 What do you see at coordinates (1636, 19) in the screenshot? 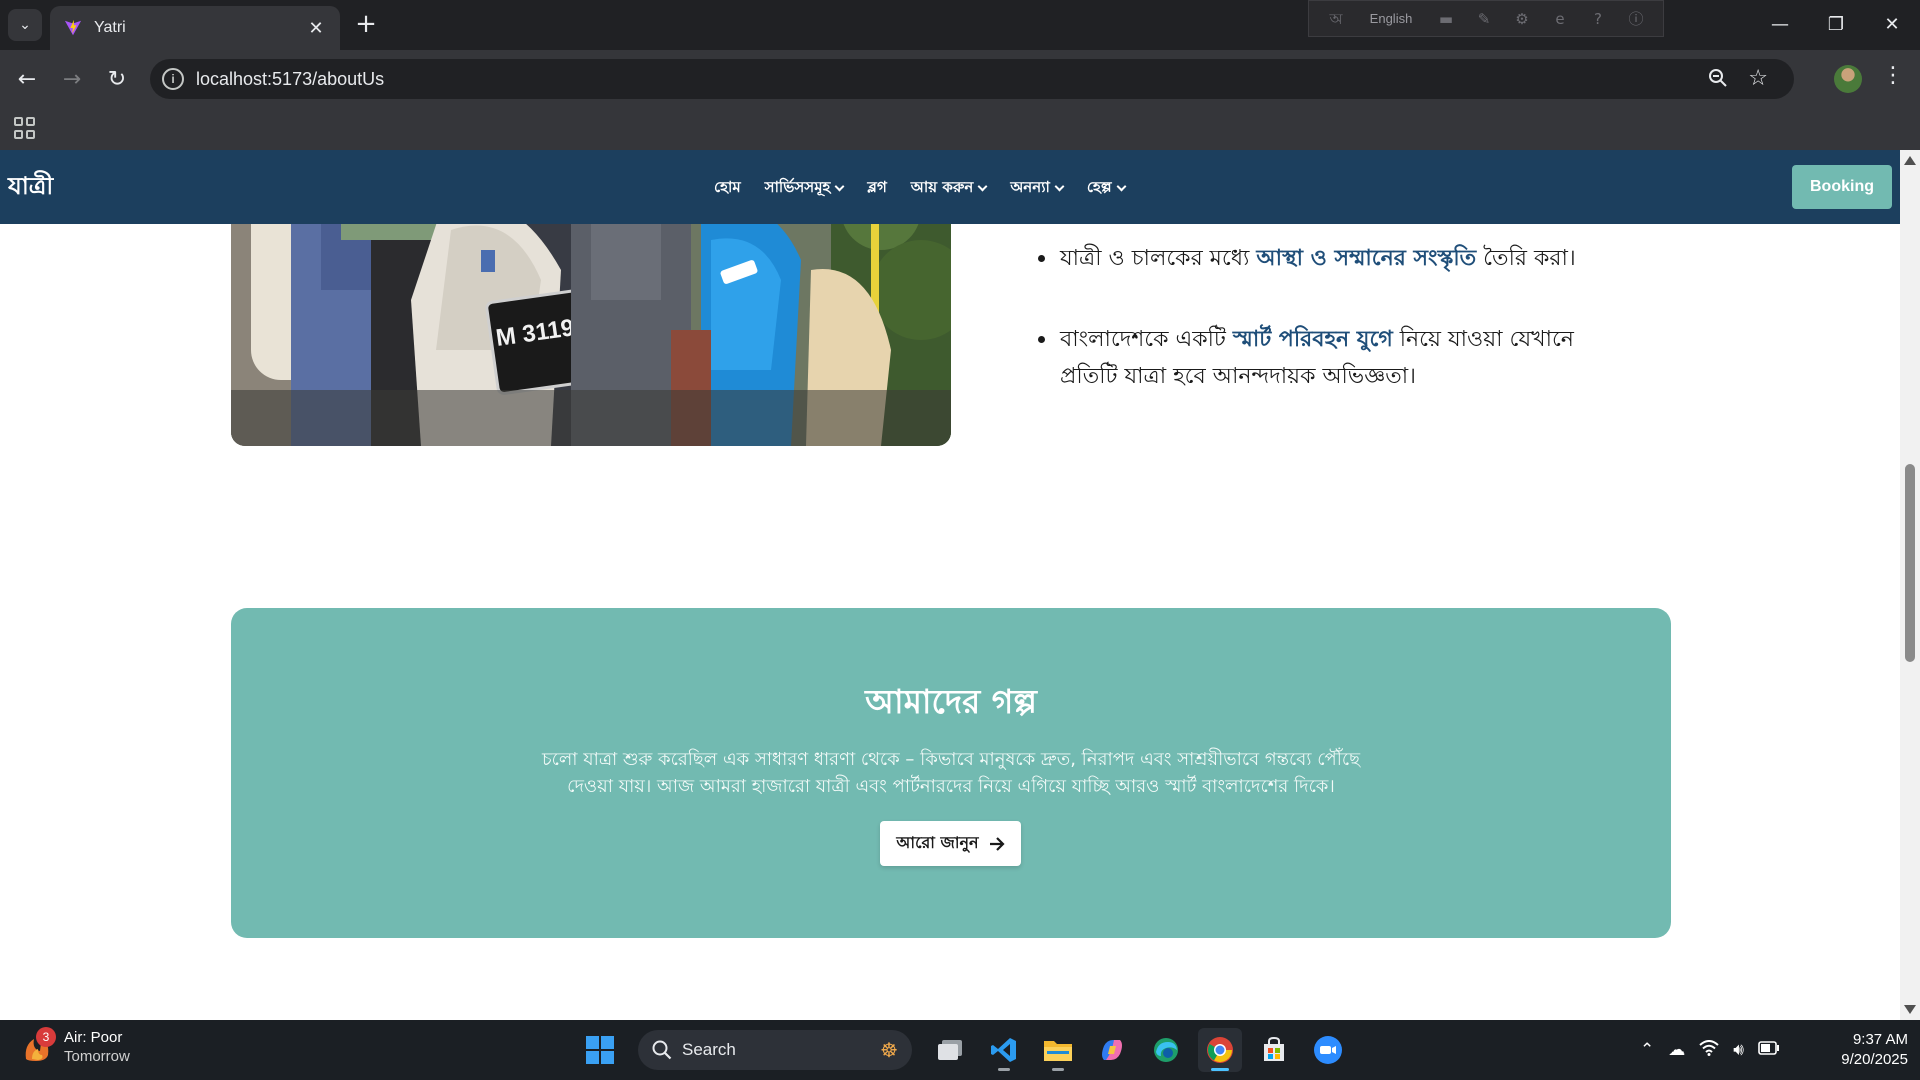
I see `info-icon: ⓘ` at bounding box center [1636, 19].